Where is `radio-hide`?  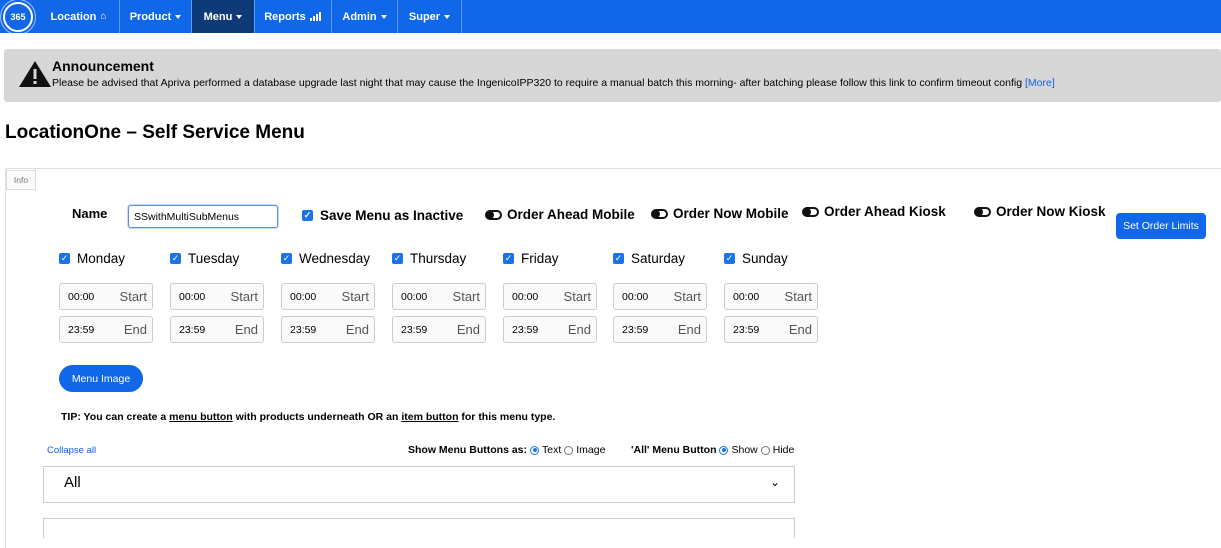 radio-hide is located at coordinates (765, 450).